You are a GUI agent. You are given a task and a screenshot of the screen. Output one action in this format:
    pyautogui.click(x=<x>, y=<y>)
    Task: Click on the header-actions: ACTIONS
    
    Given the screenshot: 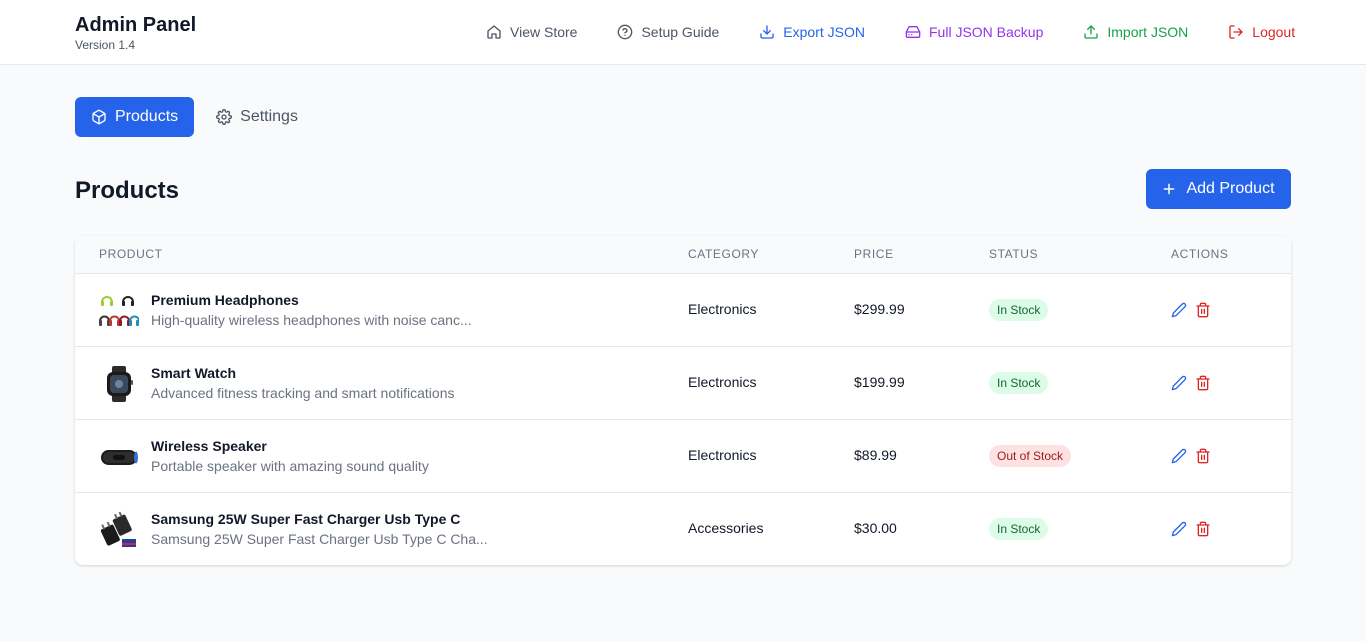 What is the action you would take?
    pyautogui.click(x=1200, y=254)
    